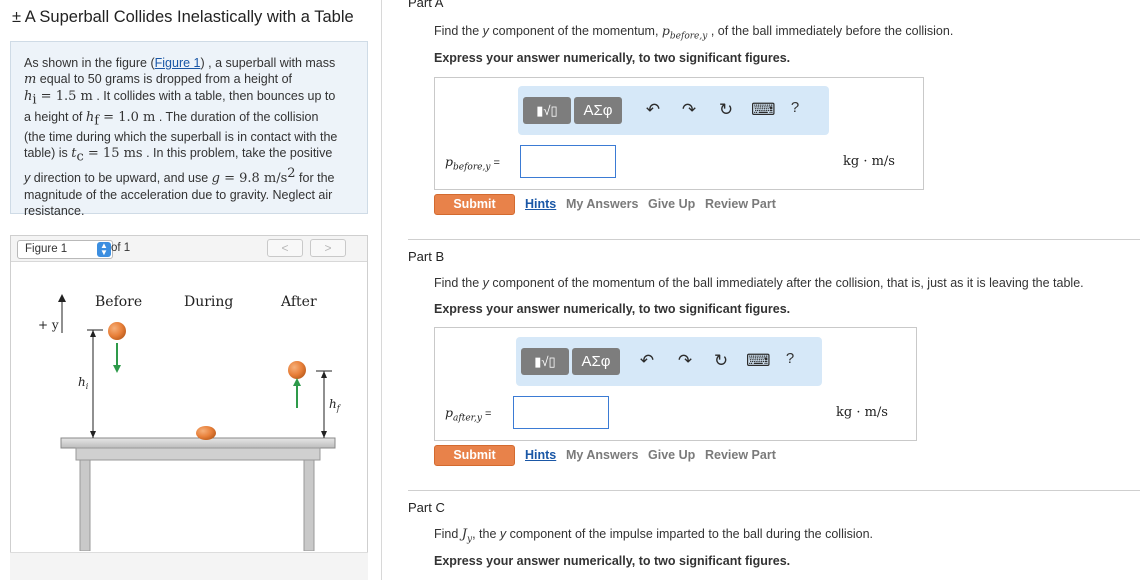  What do you see at coordinates (121, 248) in the screenshot?
I see `figure-count: of 1` at bounding box center [121, 248].